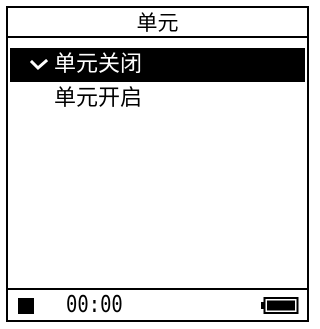 This screenshot has width=320, height=329. What do you see at coordinates (94, 305) in the screenshot?
I see `playback-time: 00:00` at bounding box center [94, 305].